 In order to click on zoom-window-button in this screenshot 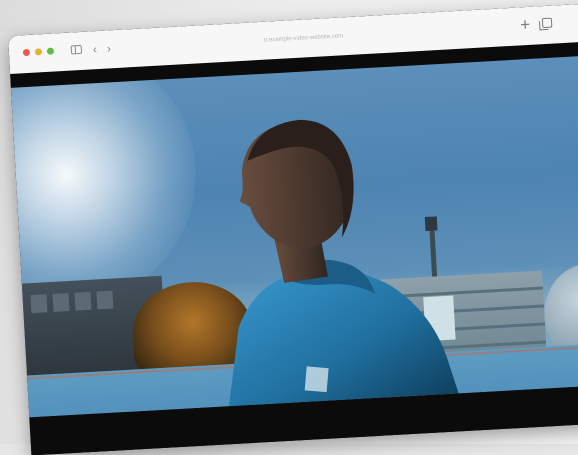, I will do `click(50, 51)`.